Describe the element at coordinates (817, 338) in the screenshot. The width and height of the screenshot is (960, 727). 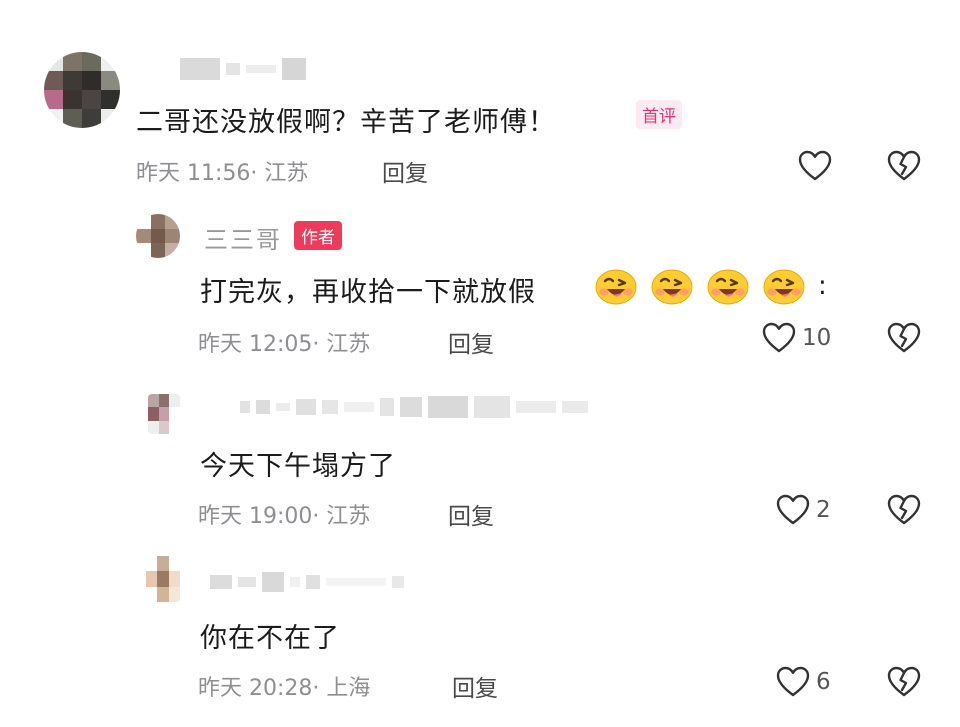
I see `like-count: 10` at that location.